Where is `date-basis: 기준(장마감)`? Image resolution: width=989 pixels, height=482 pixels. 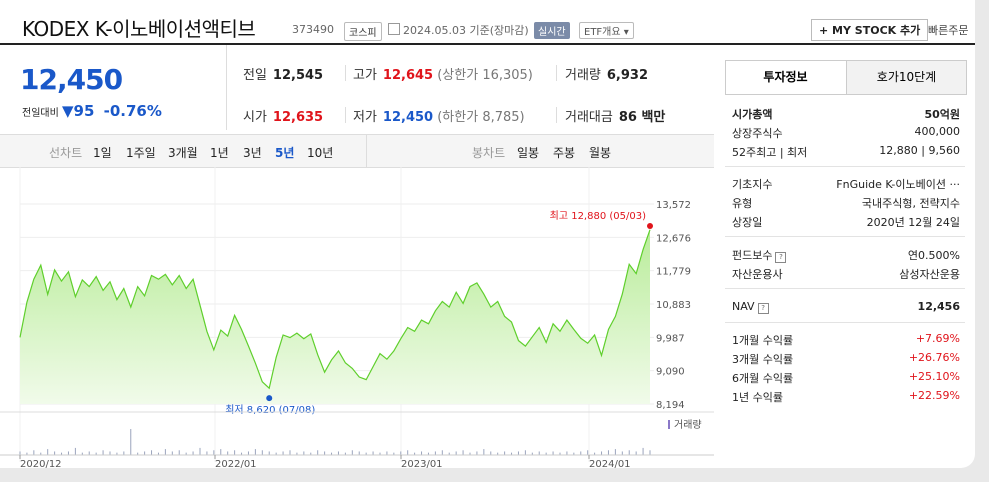
date-basis: 기준(장마감) is located at coordinates (499, 30).